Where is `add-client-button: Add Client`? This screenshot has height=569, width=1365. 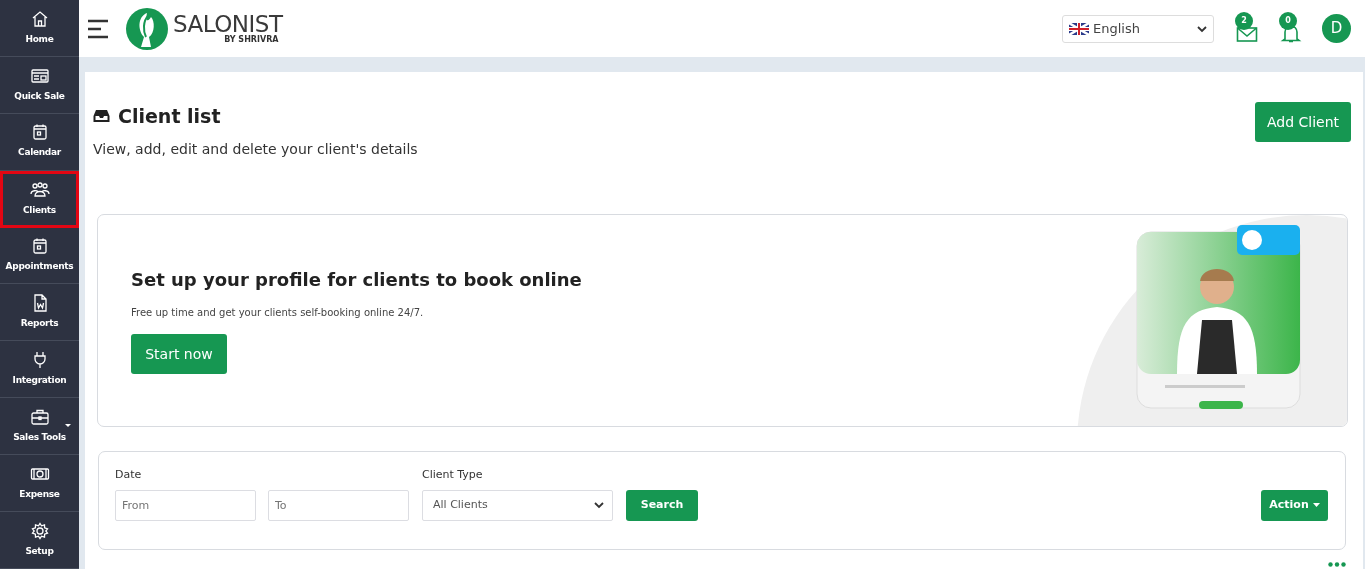
add-client-button: Add Client is located at coordinates (1303, 122).